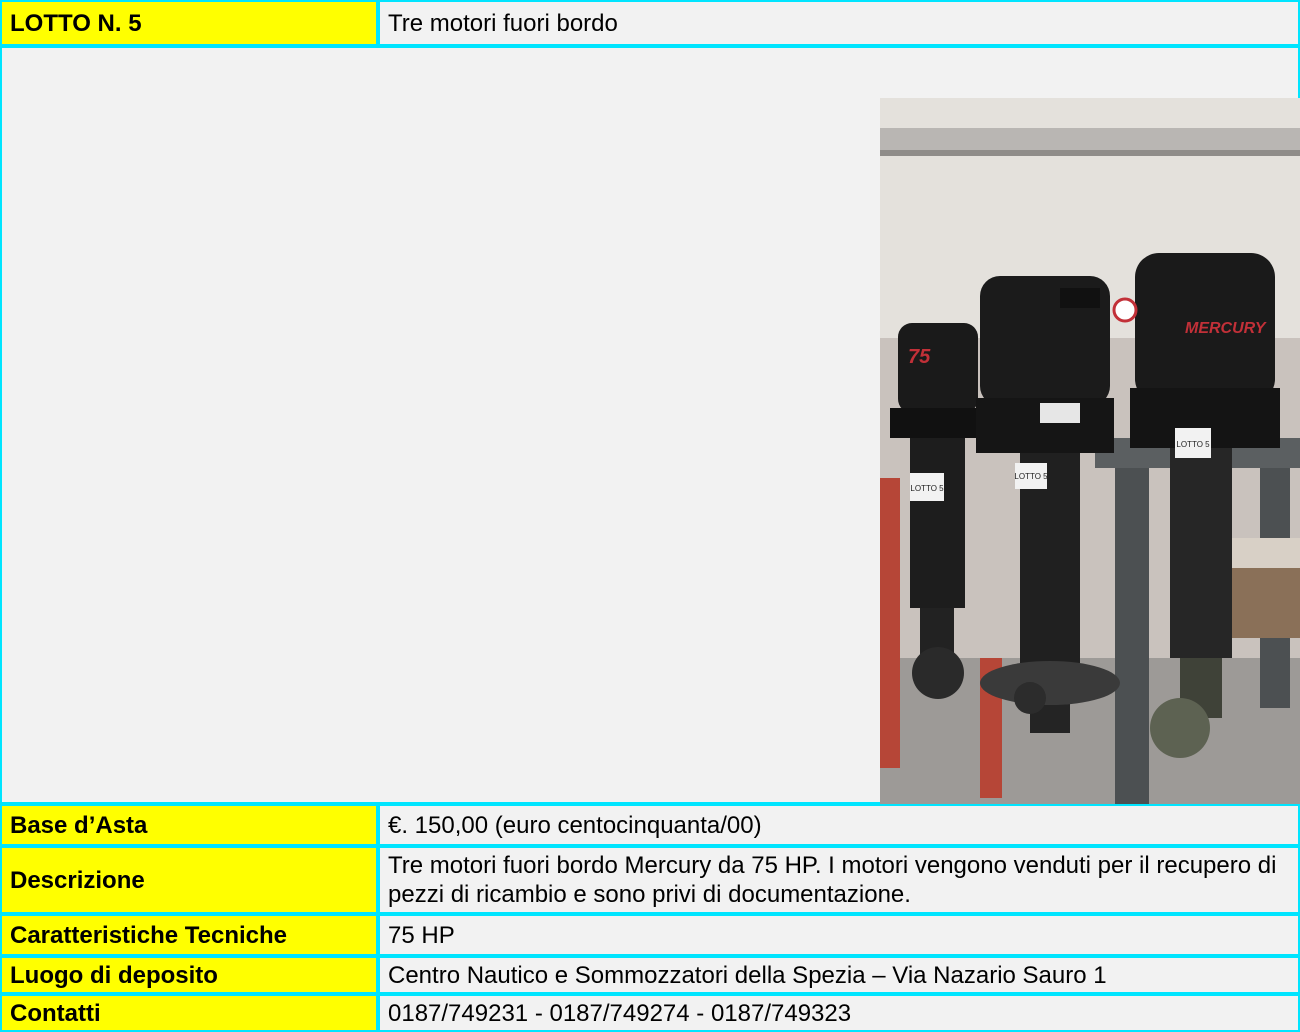 The image size is (1300, 1032). I want to click on lot-header-row: LOTTO N. 5 Tre motori fuori bordo, so click(650, 23).